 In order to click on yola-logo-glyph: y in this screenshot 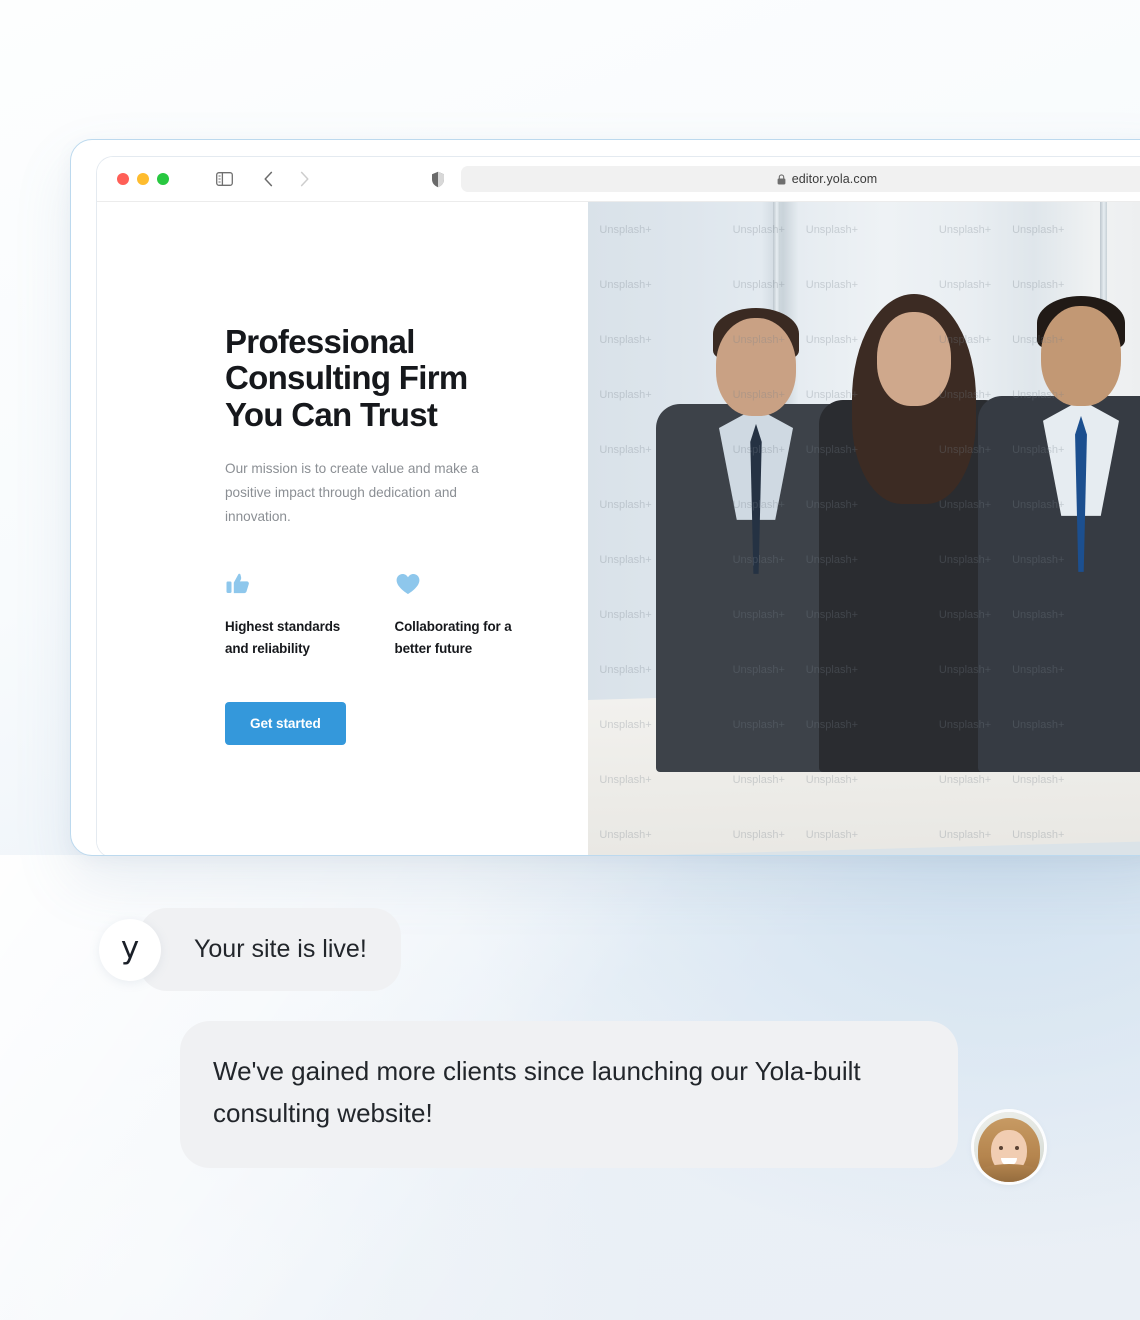, I will do `click(130, 948)`.